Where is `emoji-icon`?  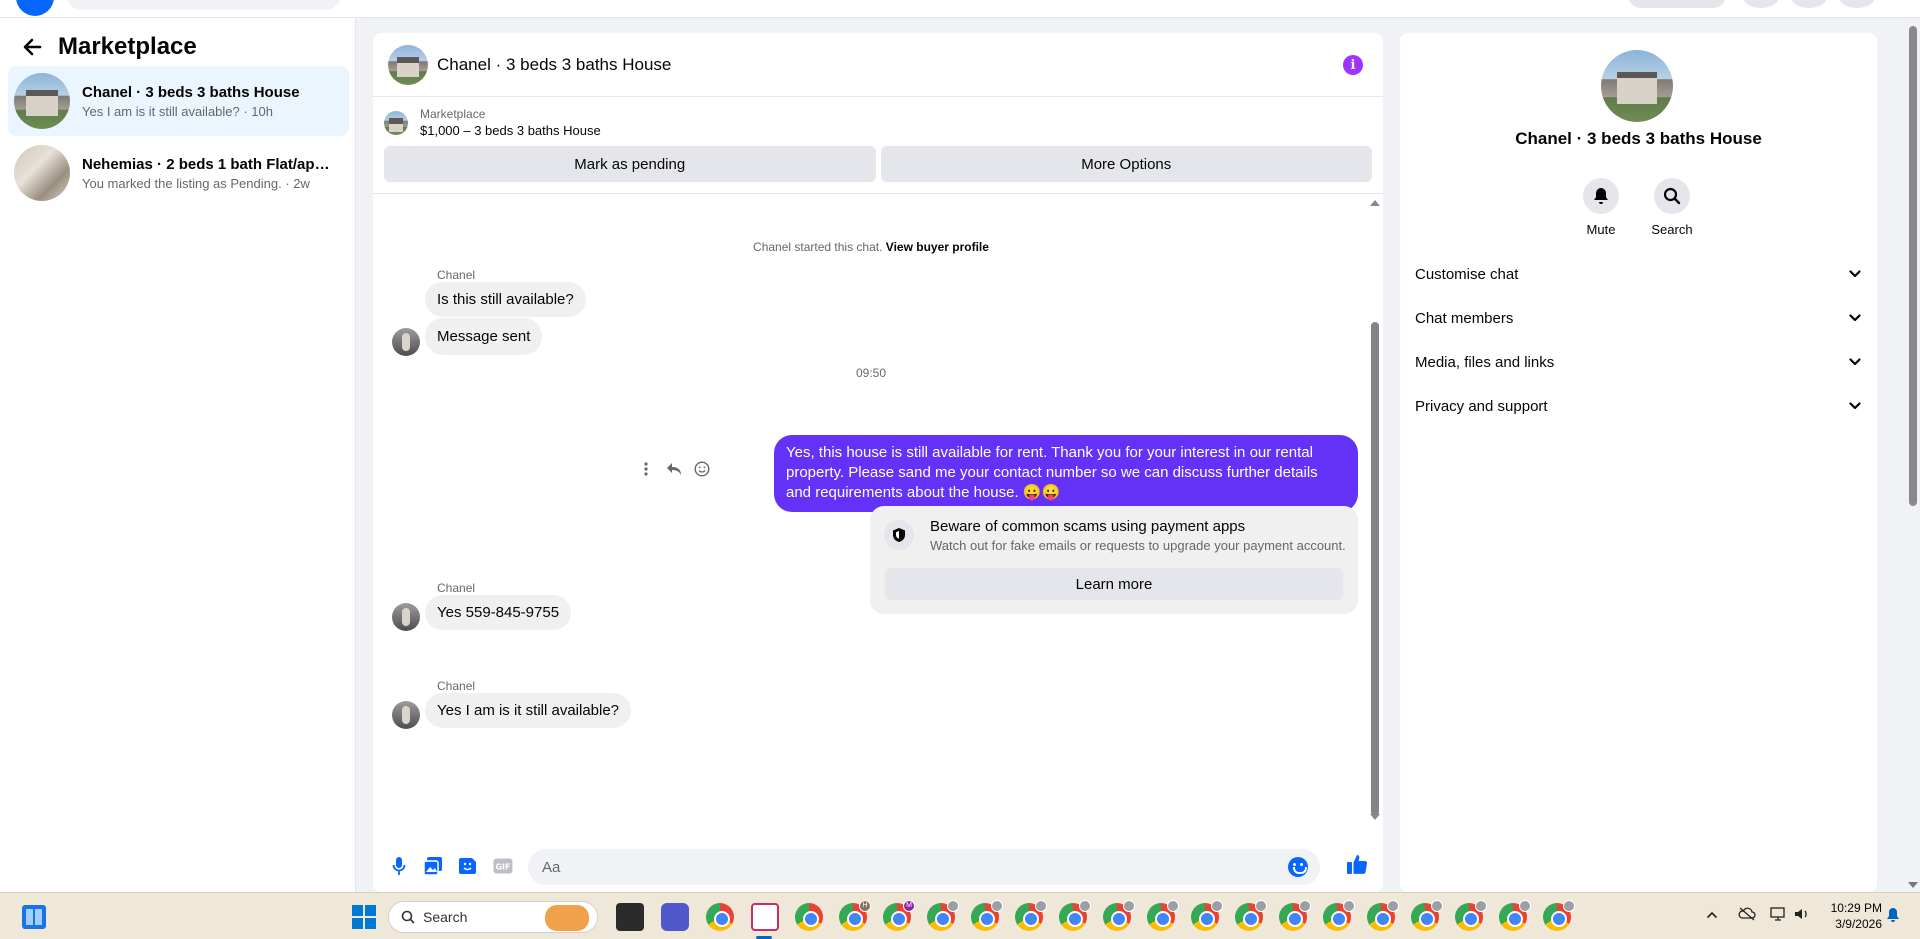
emoji-icon is located at coordinates (1298, 867).